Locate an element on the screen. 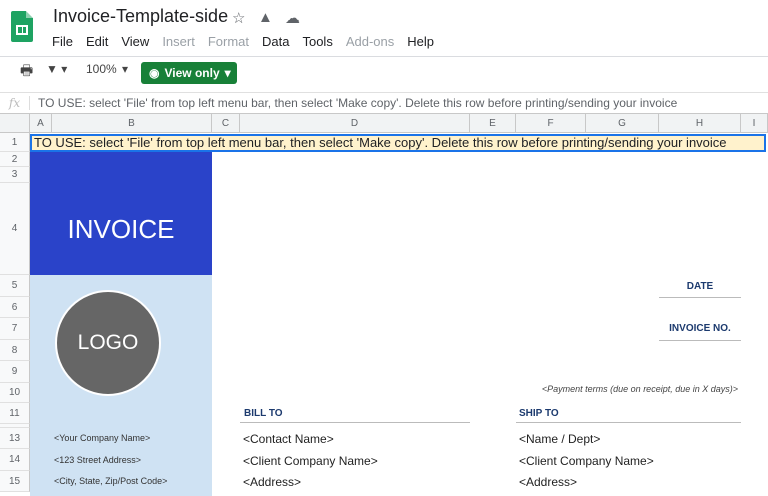 This screenshot has height=496, width=768. cloud-status-icon: ☁ is located at coordinates (292, 18).